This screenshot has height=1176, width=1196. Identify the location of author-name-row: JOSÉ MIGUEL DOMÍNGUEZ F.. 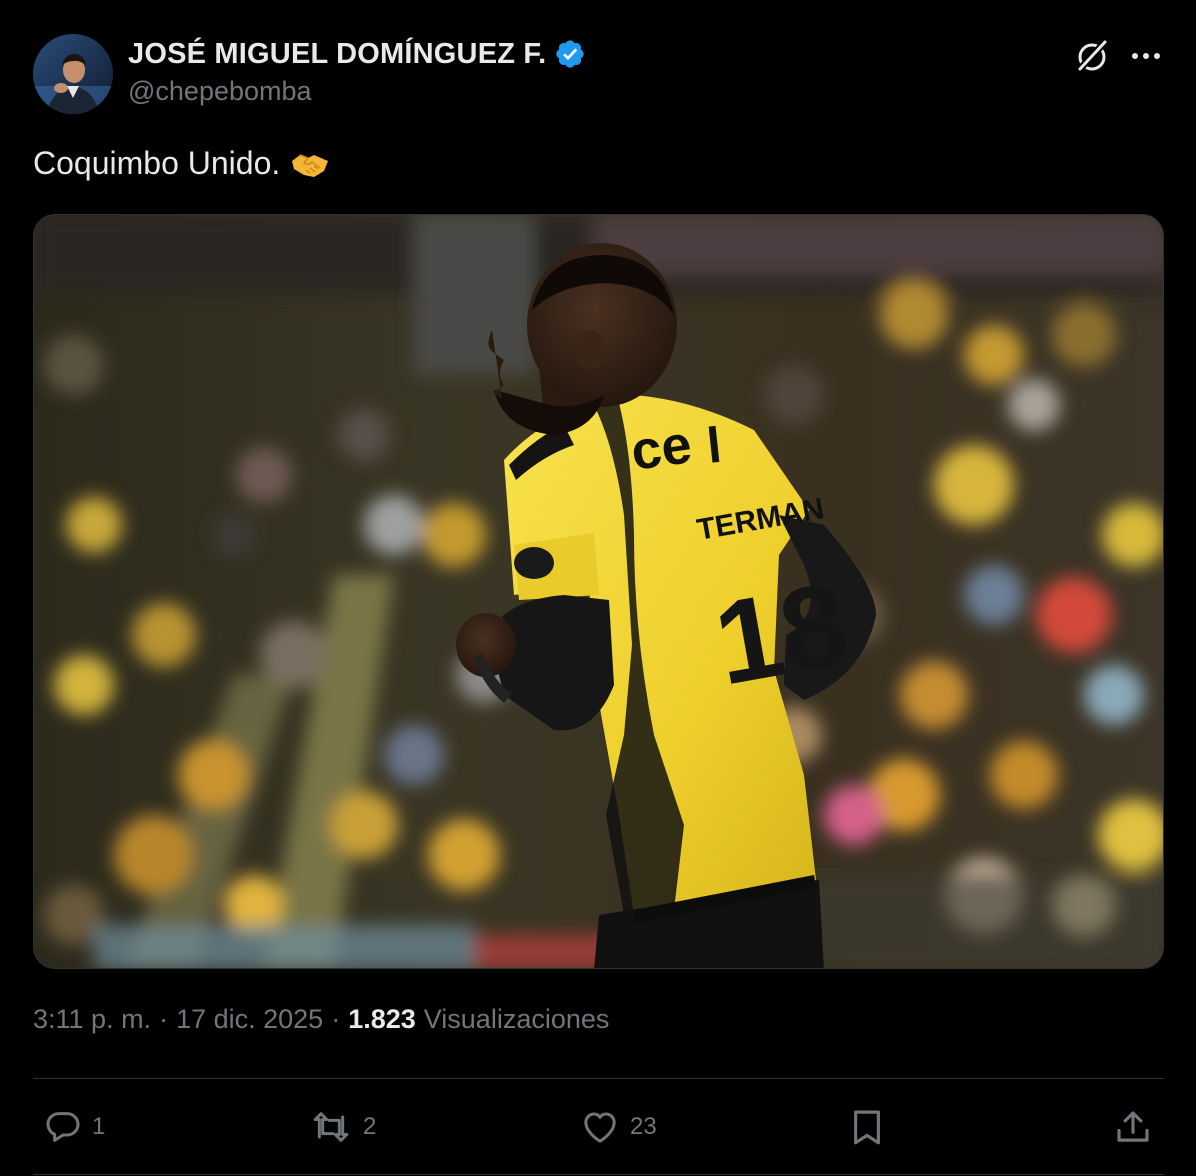
(357, 54).